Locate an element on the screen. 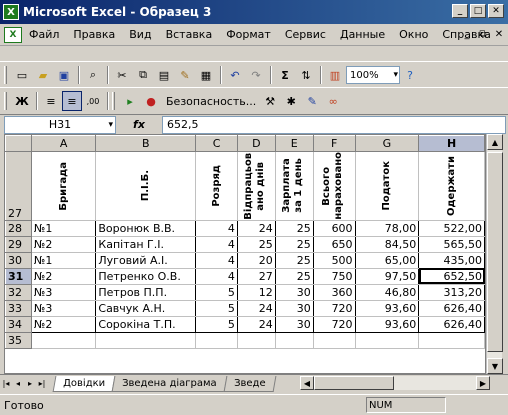 The height and width of the screenshot is (415, 508). scroll-thumb is located at coordinates (495, 252).